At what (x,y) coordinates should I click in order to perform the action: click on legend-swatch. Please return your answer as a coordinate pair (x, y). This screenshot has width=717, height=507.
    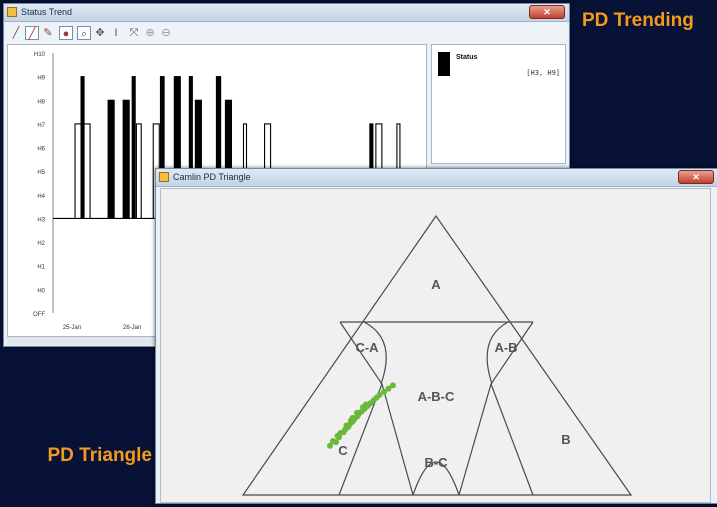
    Looking at the image, I should click on (444, 64).